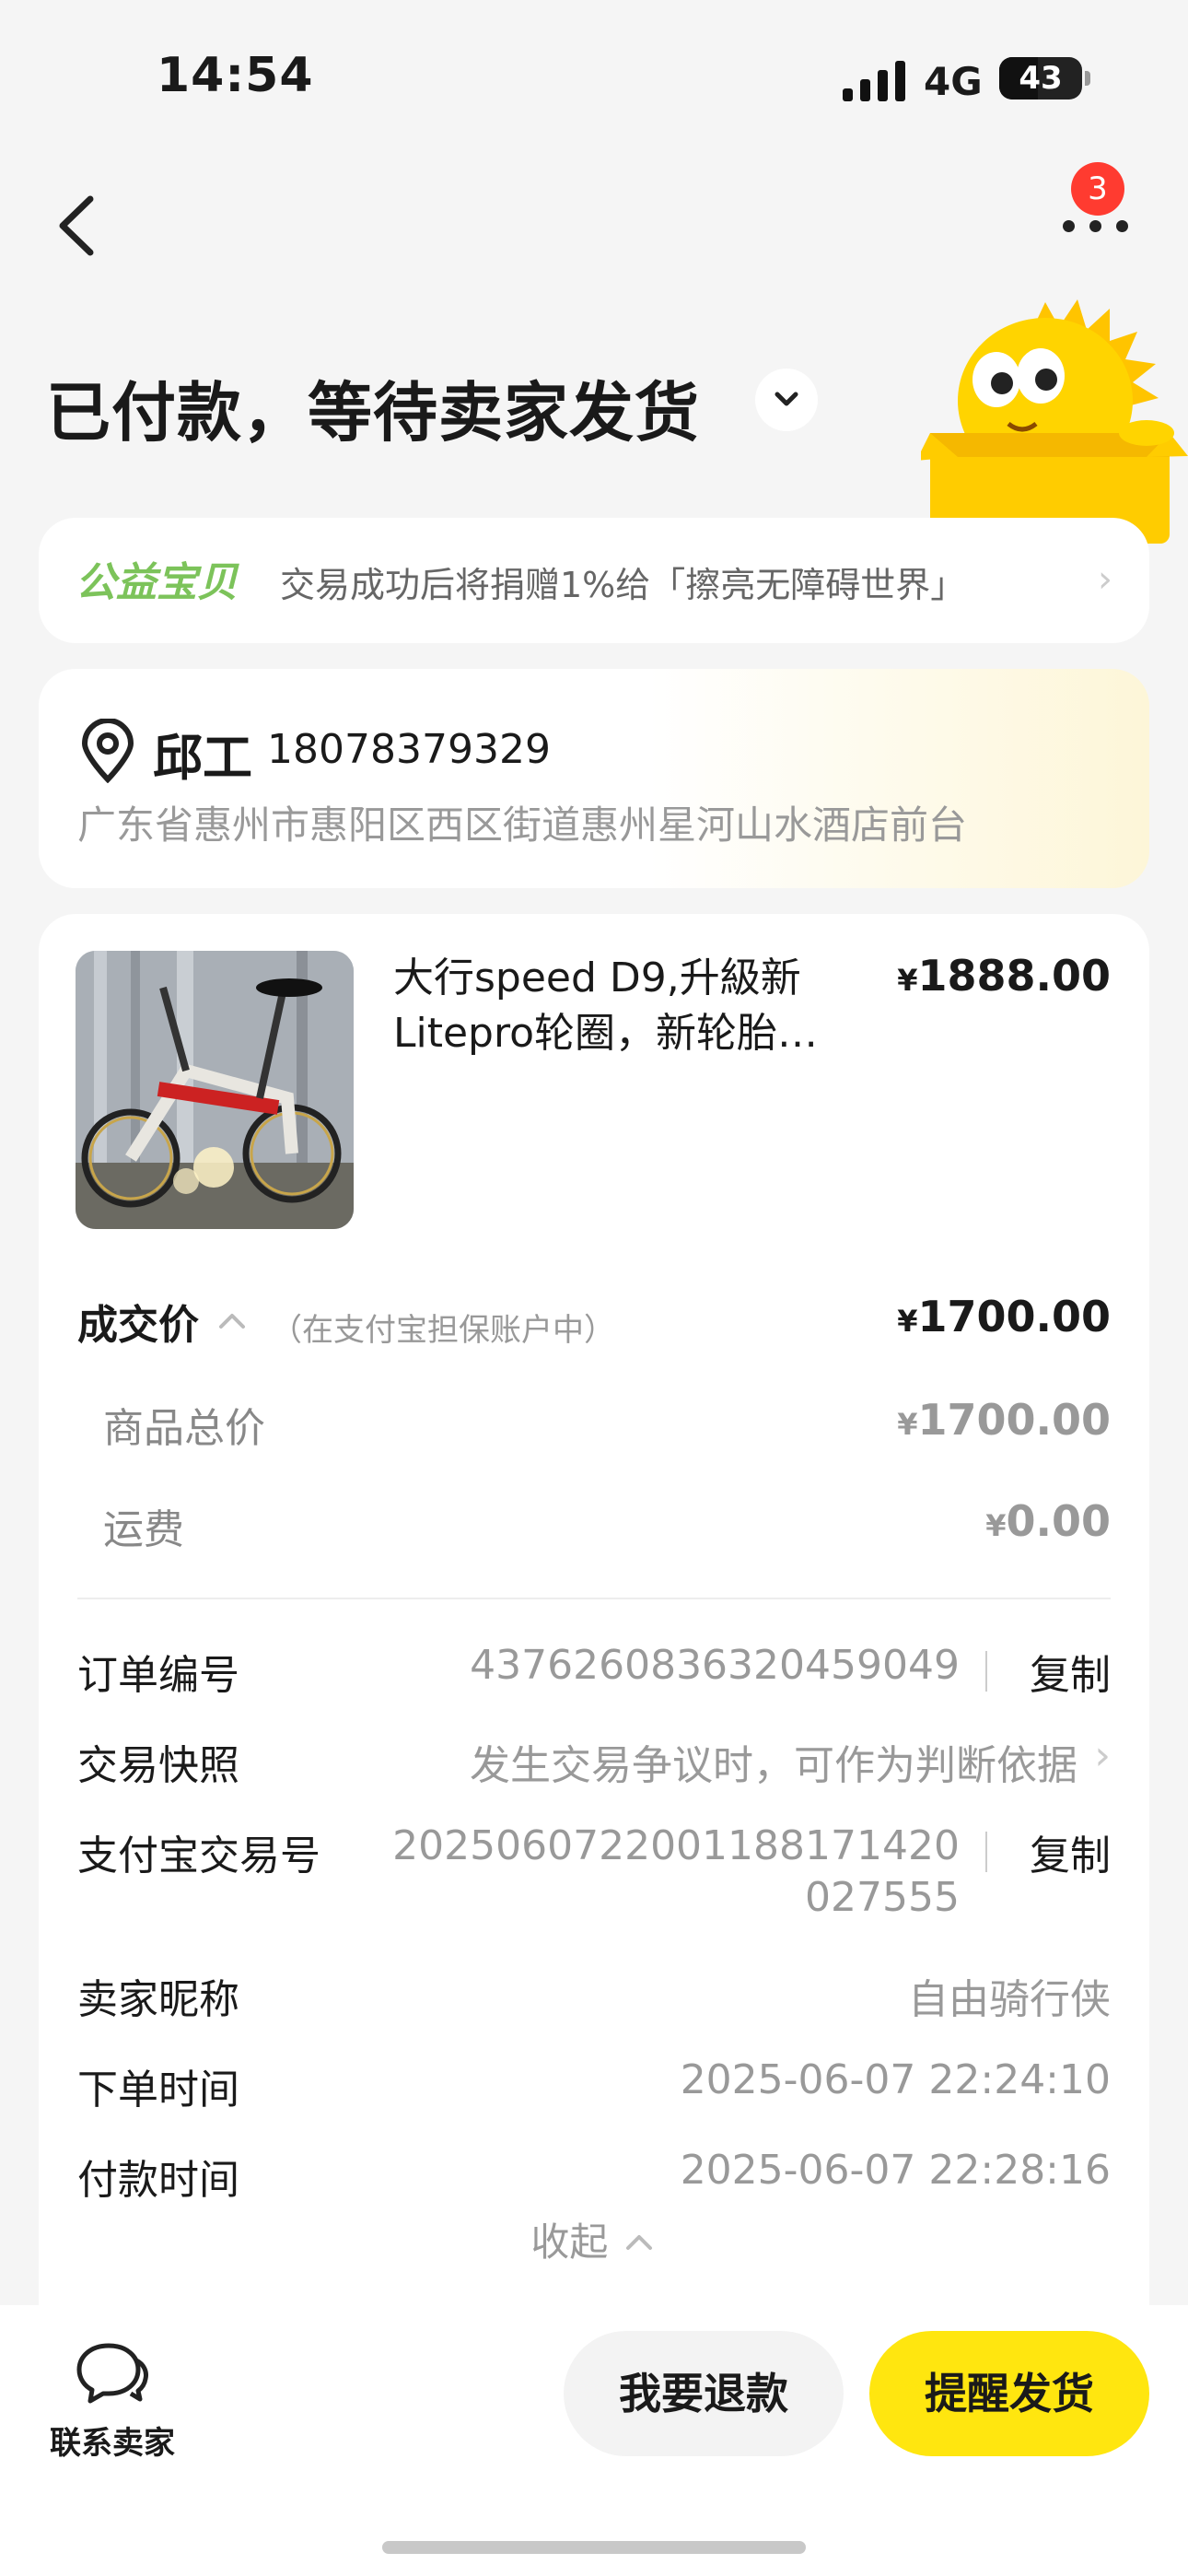 The image size is (1188, 2576). Describe the element at coordinates (1070, 1671) in the screenshot. I see `copy-order-number-button: 复制` at that location.